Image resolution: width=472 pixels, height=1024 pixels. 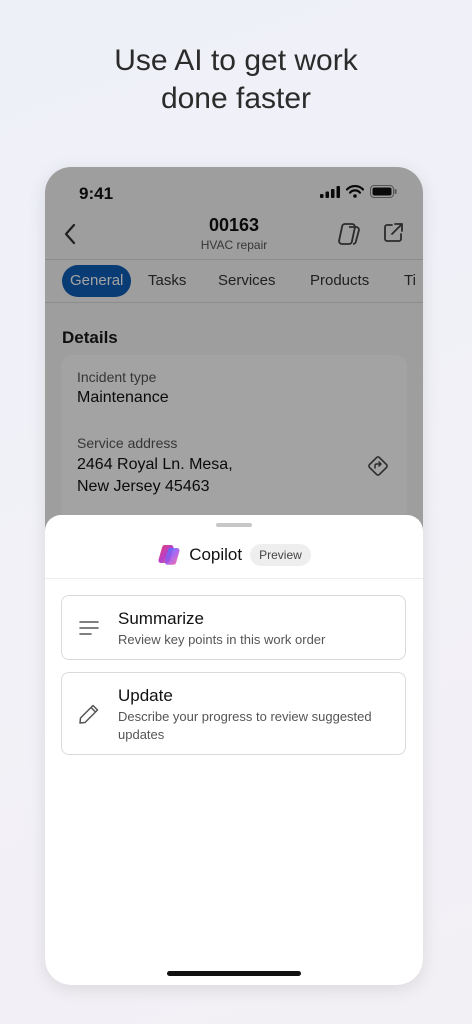 I want to click on lines-icon, so click(x=89, y=628).